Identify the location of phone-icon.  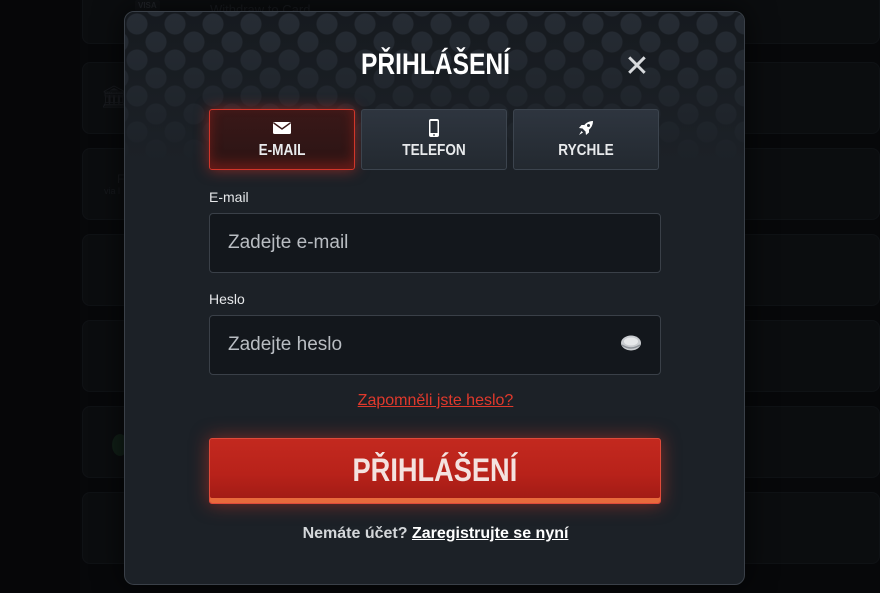
(434, 128).